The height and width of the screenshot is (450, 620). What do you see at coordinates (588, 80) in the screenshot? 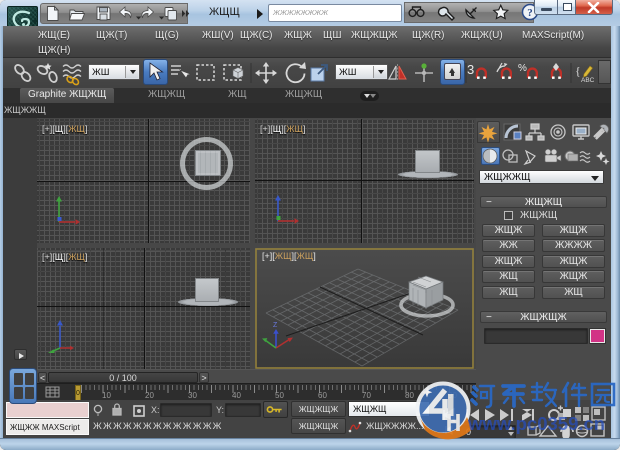
I see `svg-text: ABC` at bounding box center [588, 80].